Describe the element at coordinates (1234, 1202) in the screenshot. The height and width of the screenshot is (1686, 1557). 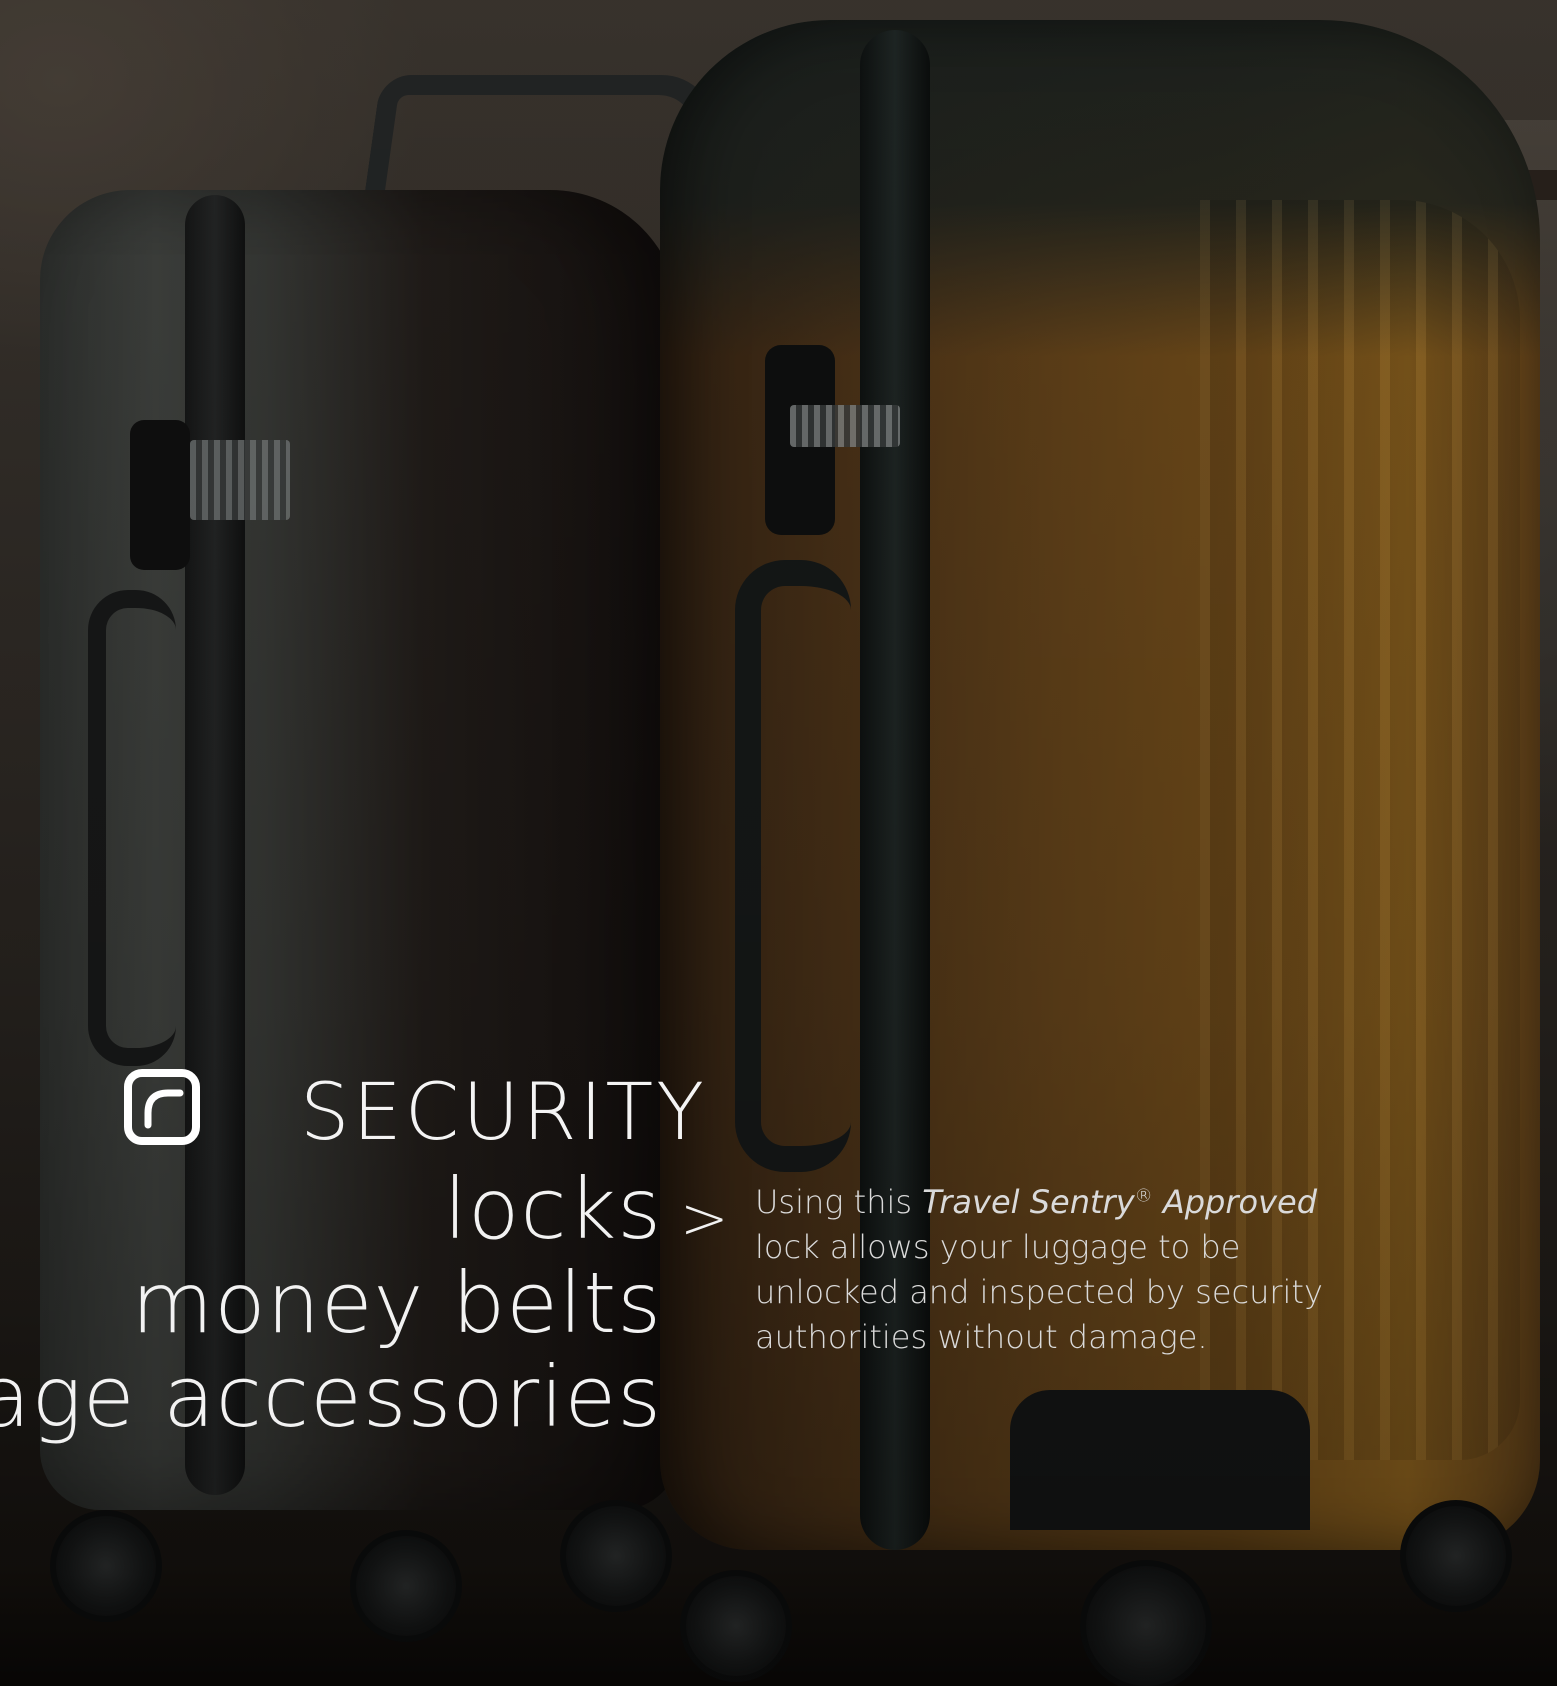
I see `description-approved: Approved` at that location.